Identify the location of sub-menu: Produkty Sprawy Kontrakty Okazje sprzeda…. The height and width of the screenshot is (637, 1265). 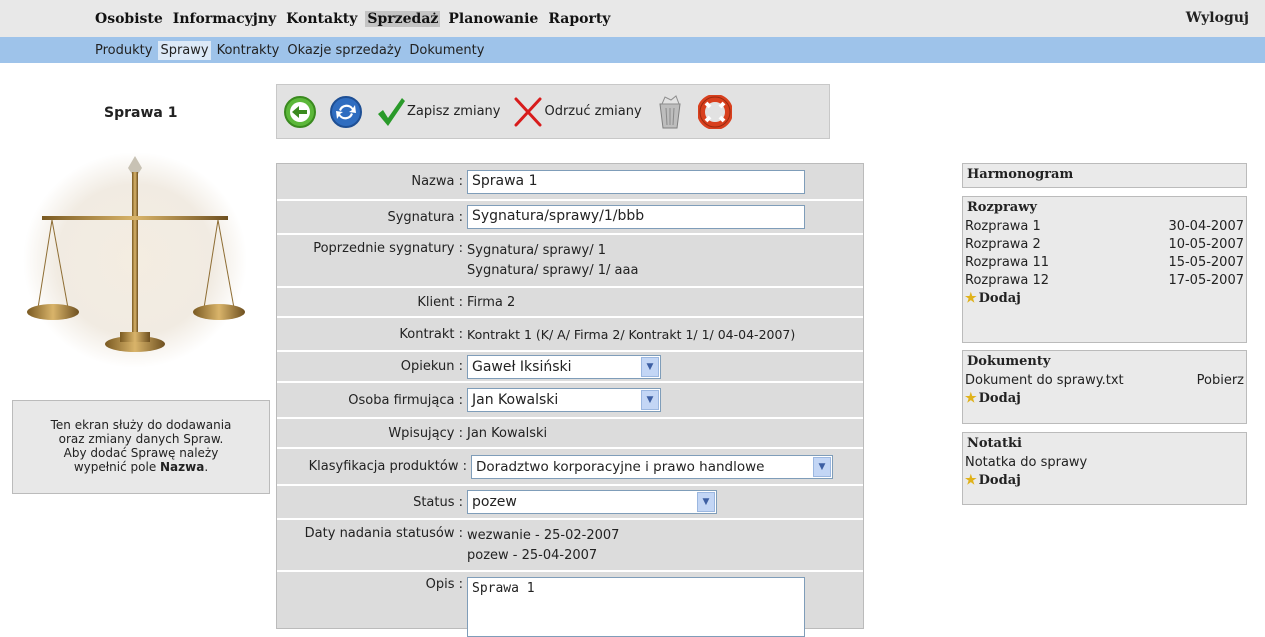
(291, 50).